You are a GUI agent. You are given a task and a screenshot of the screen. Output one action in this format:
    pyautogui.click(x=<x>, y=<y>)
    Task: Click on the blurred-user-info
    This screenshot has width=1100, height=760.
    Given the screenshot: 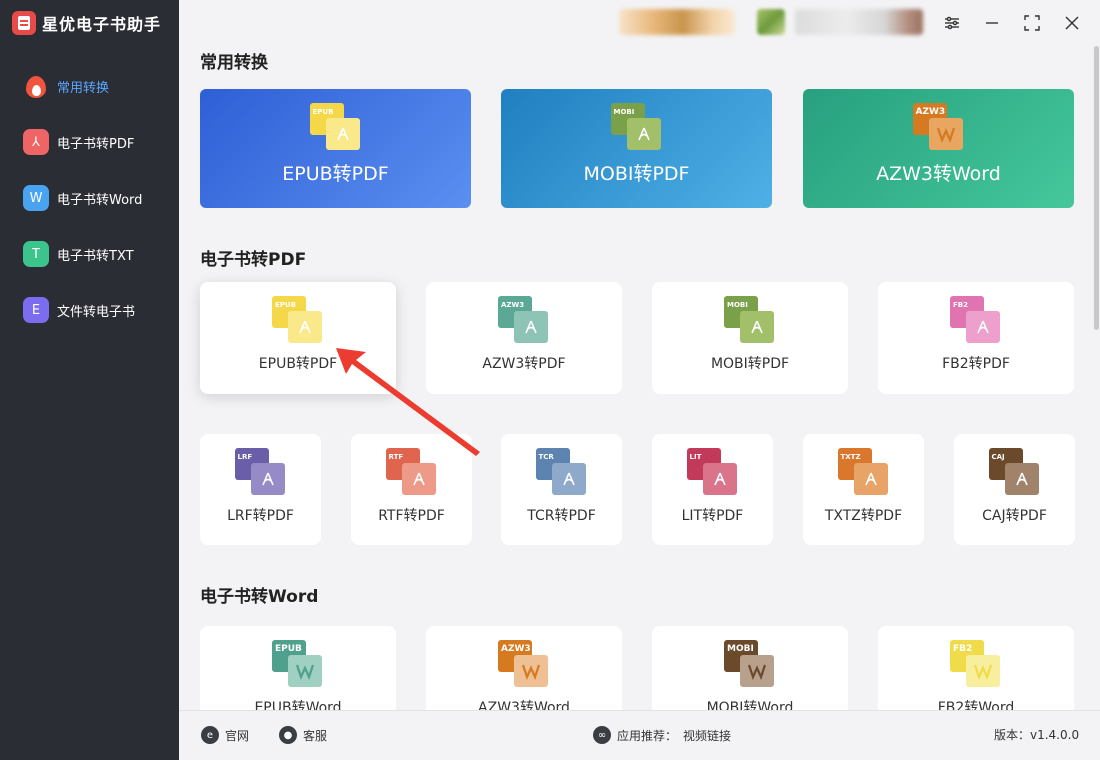 What is the action you would take?
    pyautogui.click(x=677, y=22)
    